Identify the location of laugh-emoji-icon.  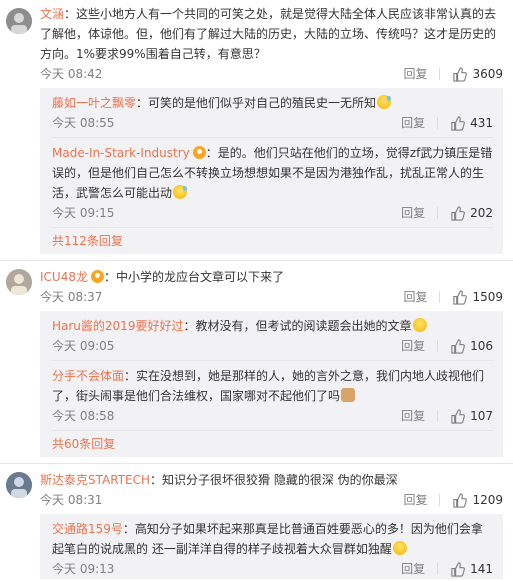
(419, 325).